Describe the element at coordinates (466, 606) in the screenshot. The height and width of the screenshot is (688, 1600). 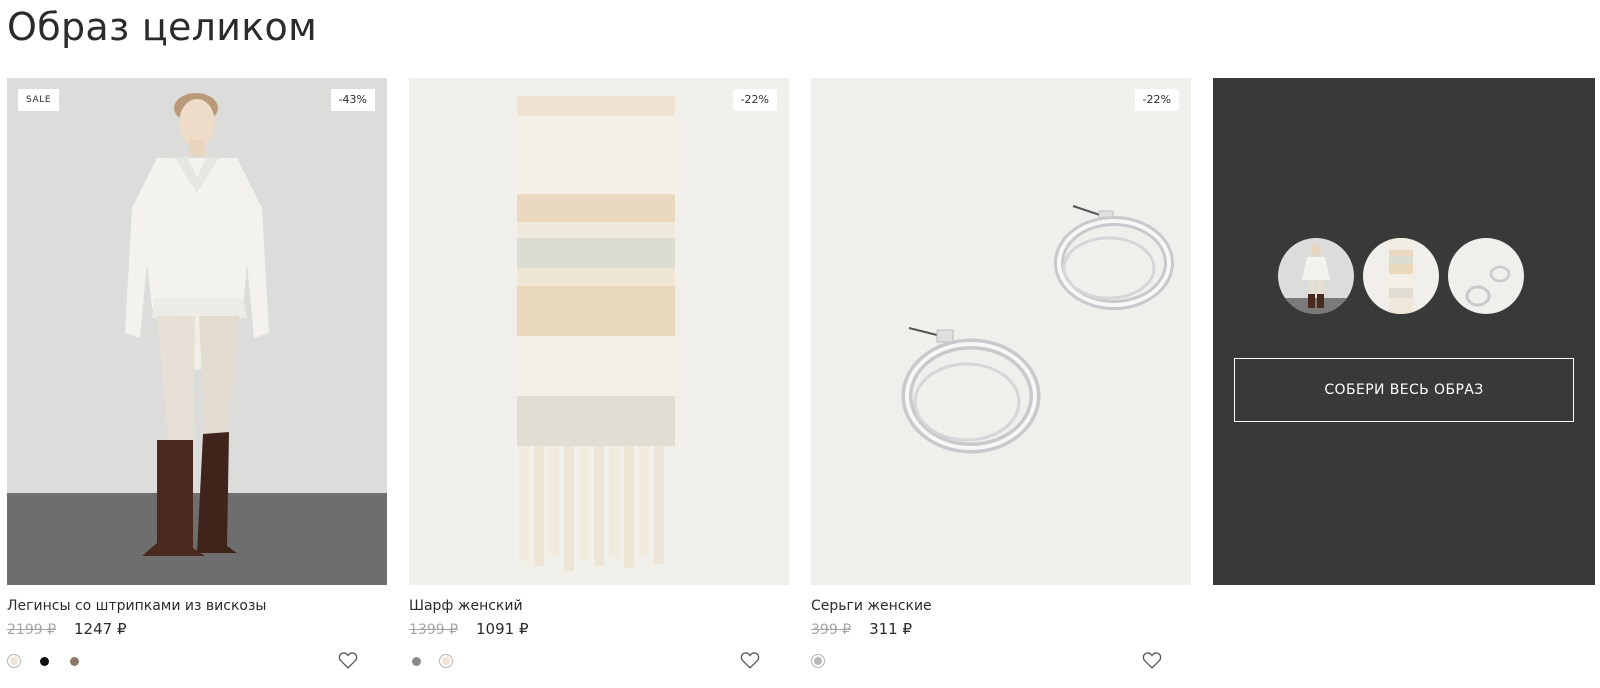
I see `product-name: Шарф женский` at that location.